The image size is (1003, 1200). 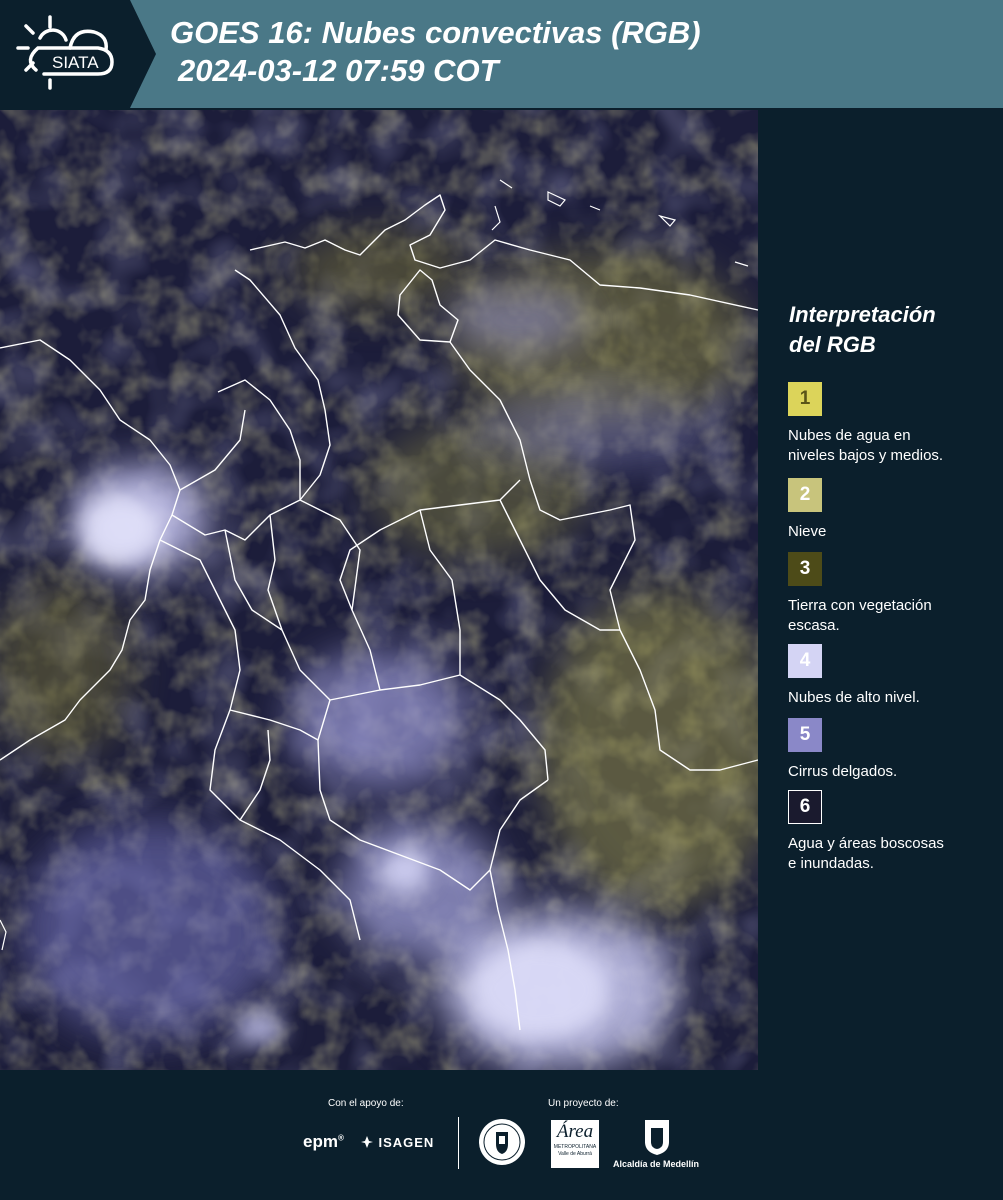 What do you see at coordinates (860, 615) in the screenshot?
I see `legend-label: Tierra con vegetación escasa.` at bounding box center [860, 615].